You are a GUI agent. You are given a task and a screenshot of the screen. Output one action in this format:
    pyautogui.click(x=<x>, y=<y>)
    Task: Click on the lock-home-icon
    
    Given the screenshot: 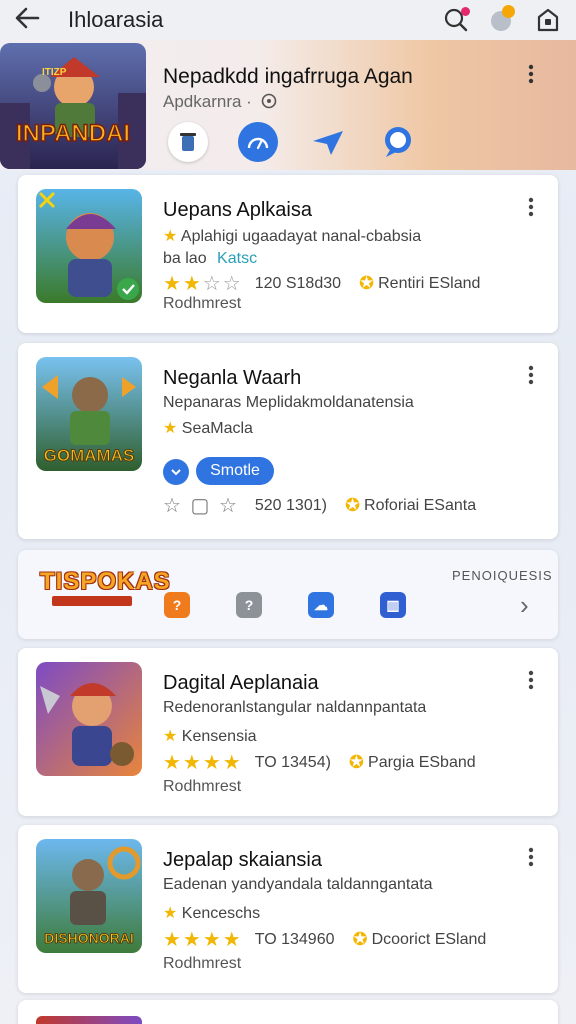 What is the action you would take?
    pyautogui.click(x=548, y=20)
    